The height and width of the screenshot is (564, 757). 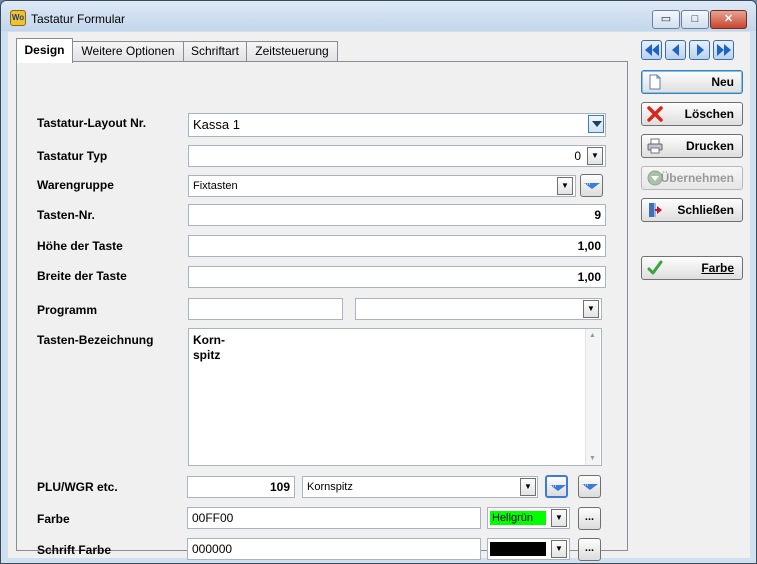 What do you see at coordinates (72, 156) in the screenshot?
I see `typ-label: Tastatur Typ` at bounding box center [72, 156].